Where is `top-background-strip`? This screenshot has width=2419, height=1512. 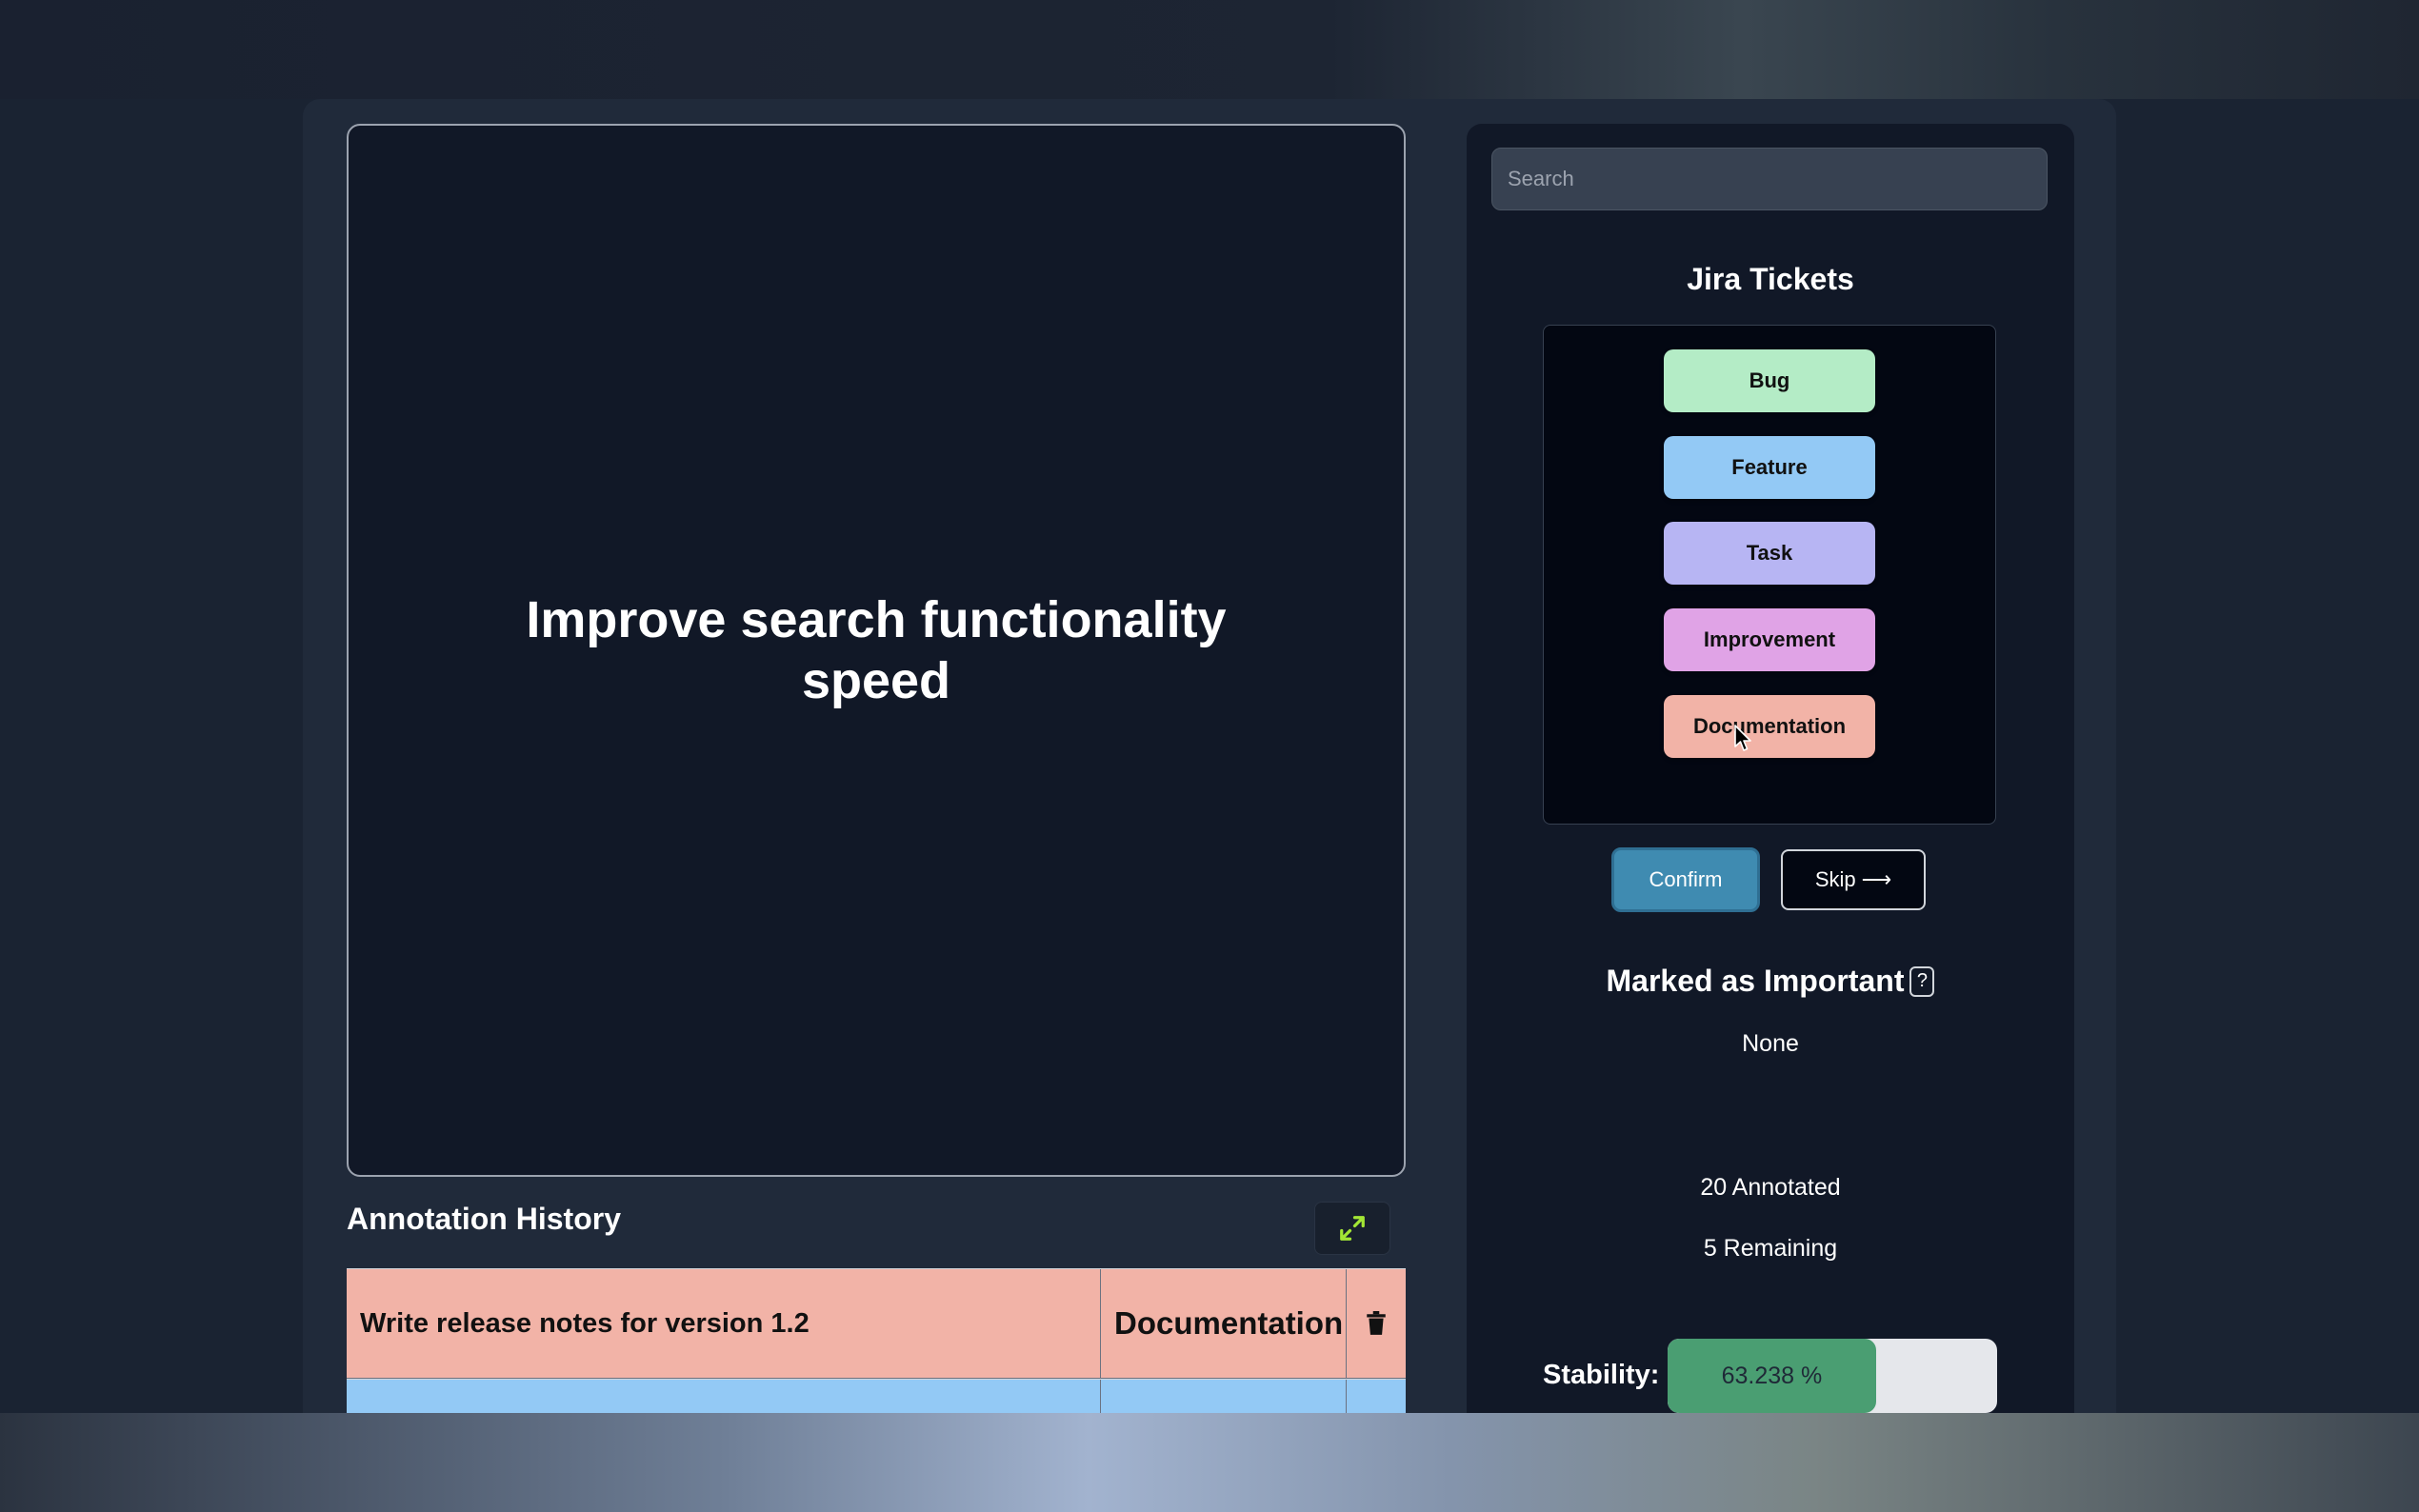
top-background-strip is located at coordinates (1209, 49).